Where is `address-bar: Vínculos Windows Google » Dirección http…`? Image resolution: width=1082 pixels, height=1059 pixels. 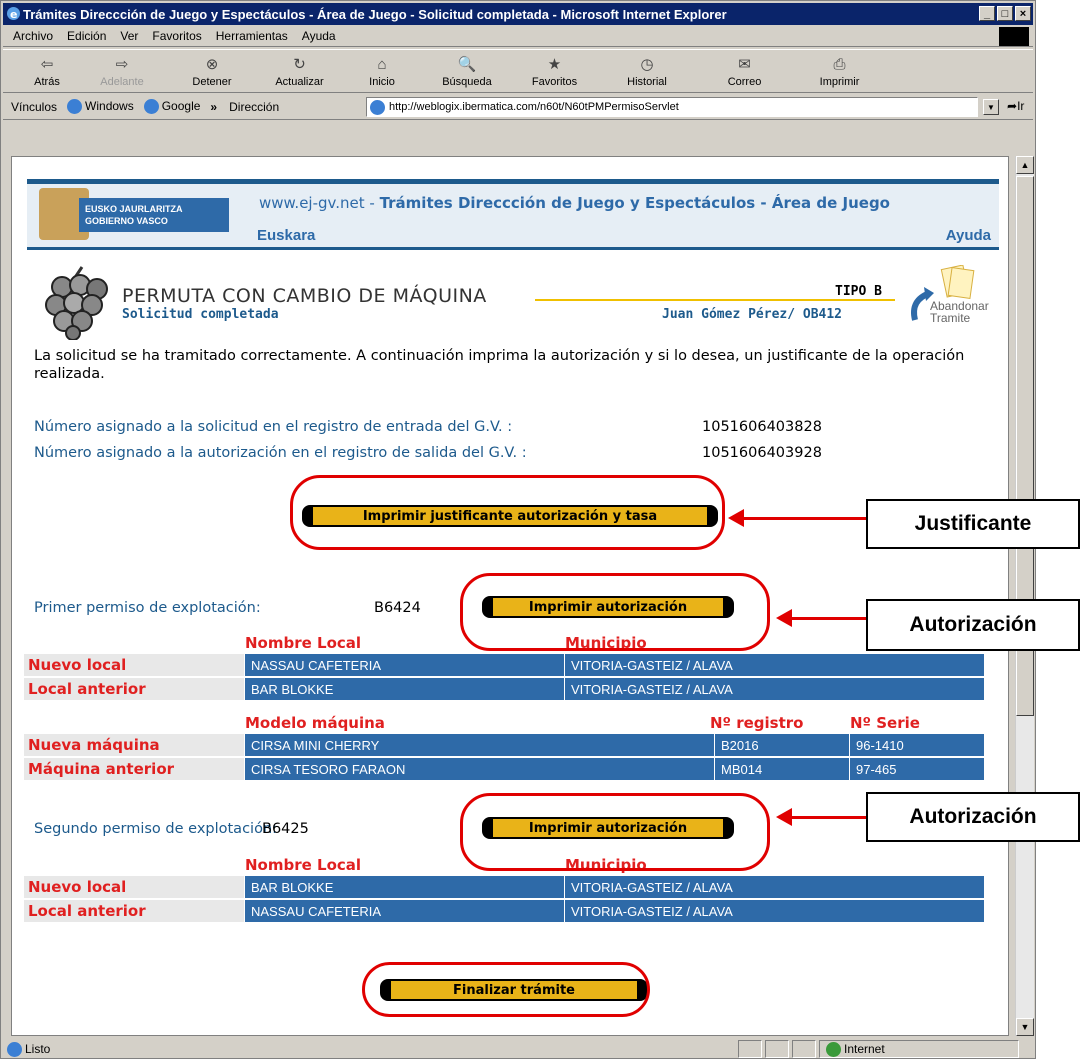
address-bar: Vínculos Windows Google » Dirección http… is located at coordinates (518, 107).